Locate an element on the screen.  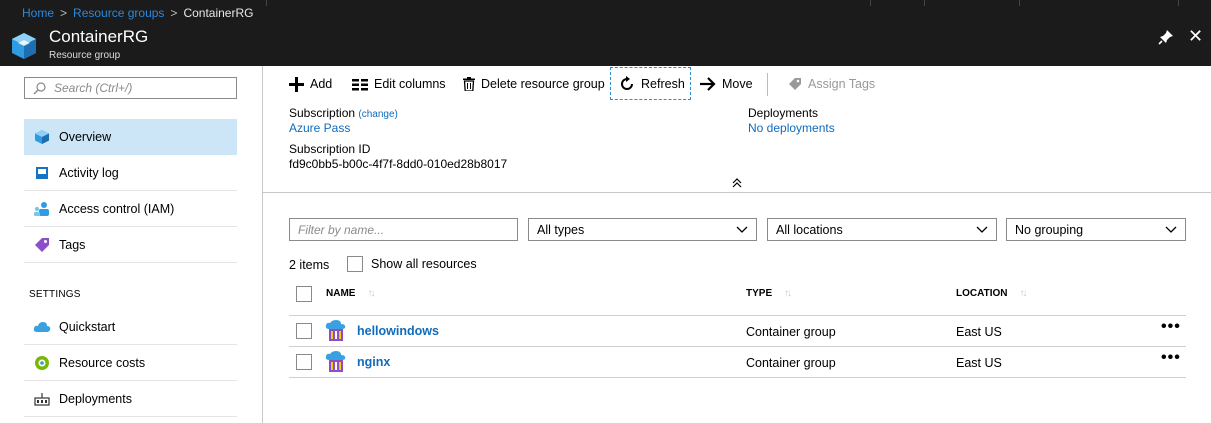
deployments-icon is located at coordinates (42, 399).